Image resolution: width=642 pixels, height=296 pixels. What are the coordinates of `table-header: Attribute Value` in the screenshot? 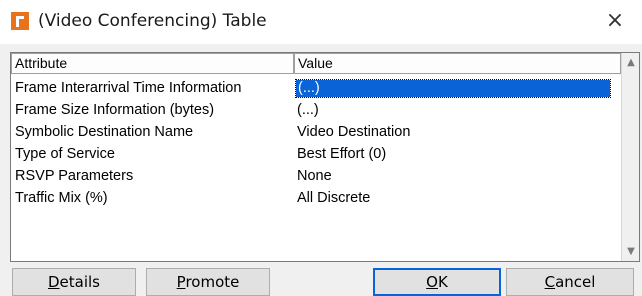 It's located at (316, 64).